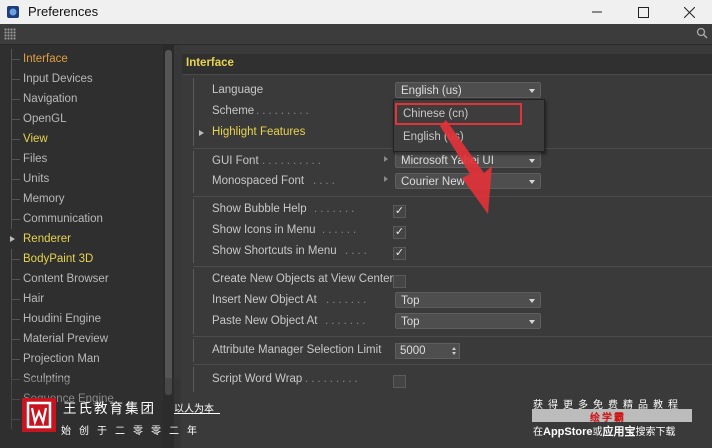  Describe the element at coordinates (81, 159) in the screenshot. I see `sidebar-item-files: Files` at that location.